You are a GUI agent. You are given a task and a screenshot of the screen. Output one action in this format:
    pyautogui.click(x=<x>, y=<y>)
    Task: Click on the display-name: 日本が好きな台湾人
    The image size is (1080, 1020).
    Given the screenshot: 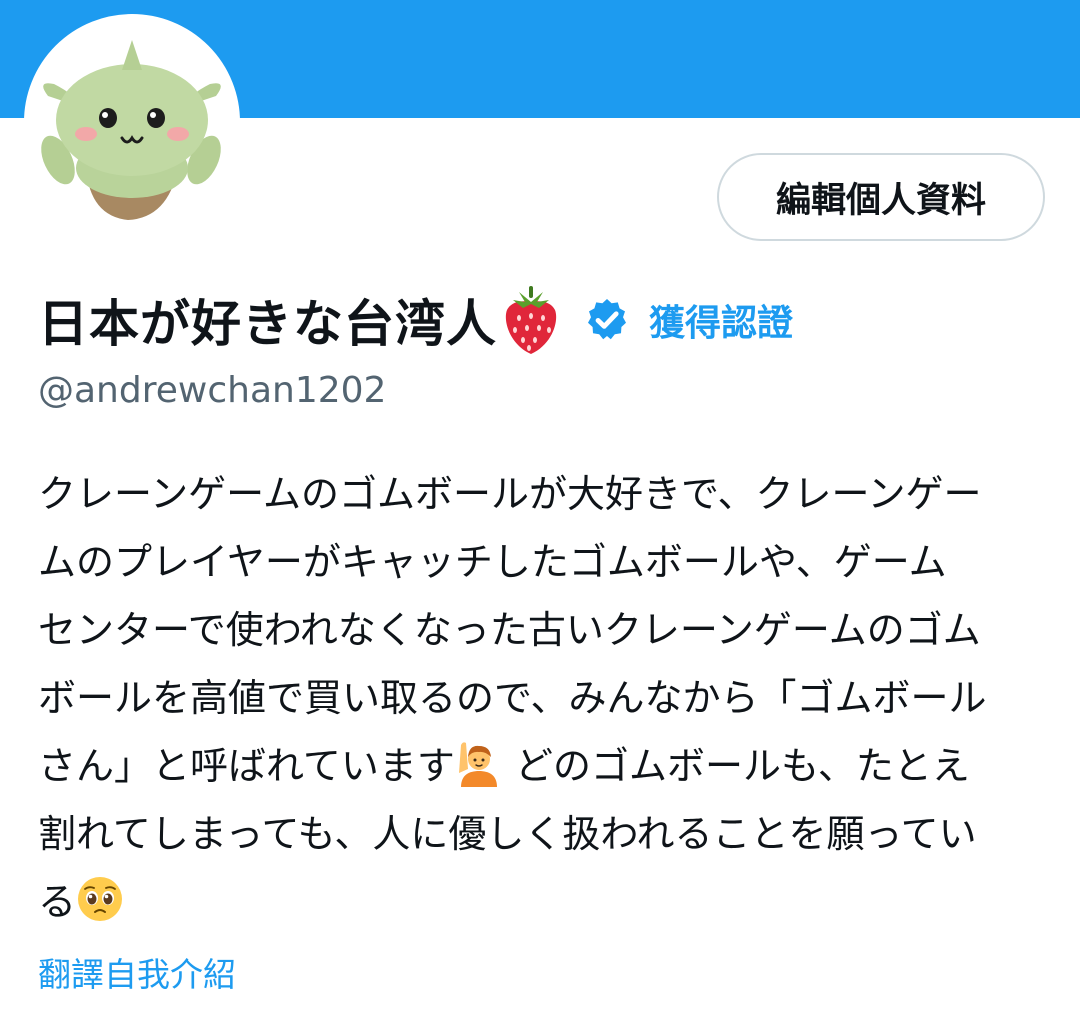 What is the action you would take?
    pyautogui.click(x=267, y=324)
    